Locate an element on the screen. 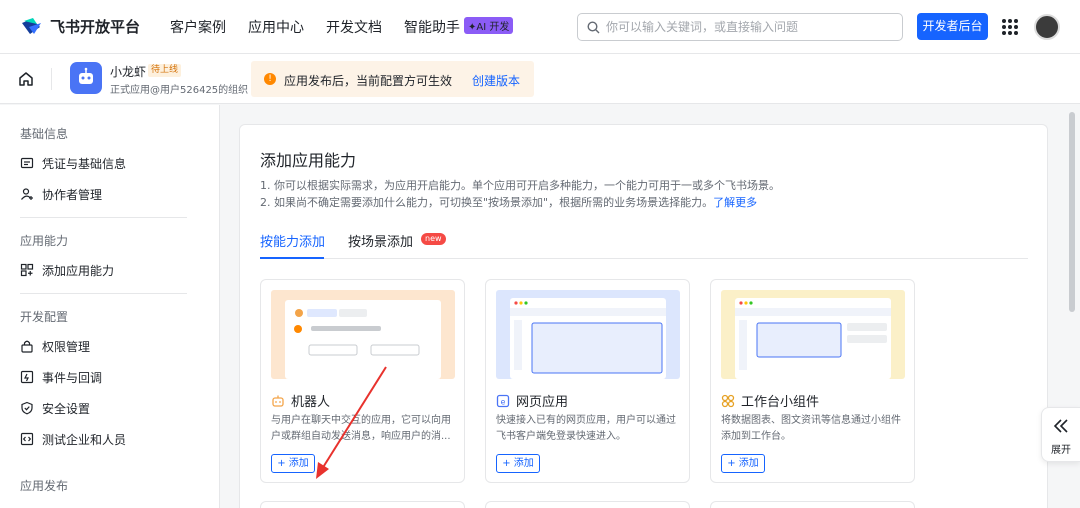  tab-by-capability: 按能力添加 is located at coordinates (292, 240).